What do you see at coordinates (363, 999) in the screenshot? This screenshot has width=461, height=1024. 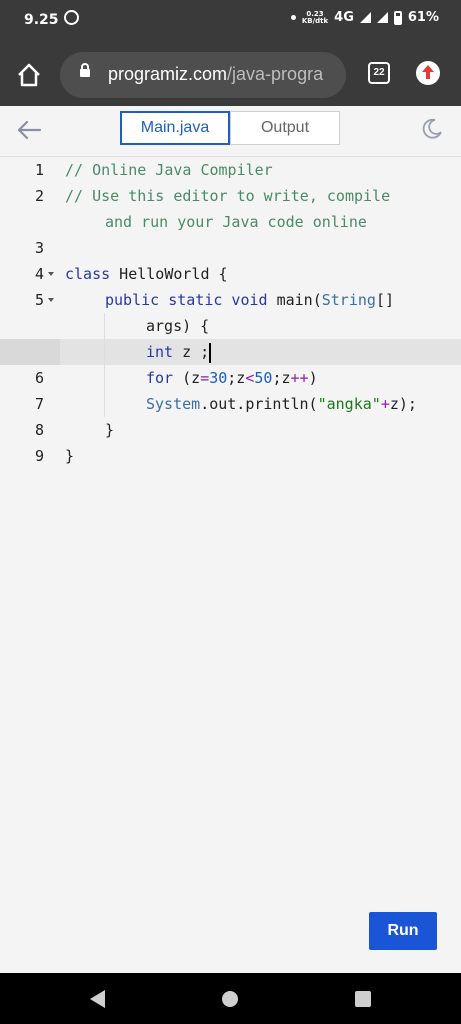 I see `nav-recents-icon` at bounding box center [363, 999].